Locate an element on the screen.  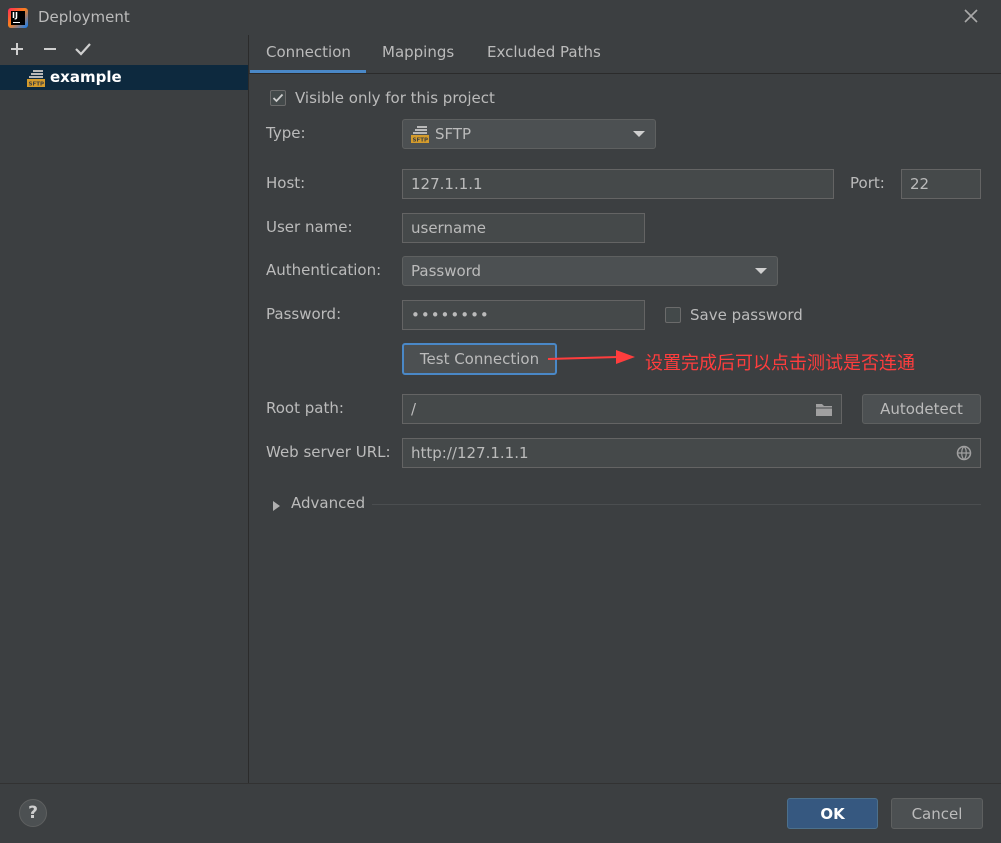
port-input: 22 is located at coordinates (941, 184).